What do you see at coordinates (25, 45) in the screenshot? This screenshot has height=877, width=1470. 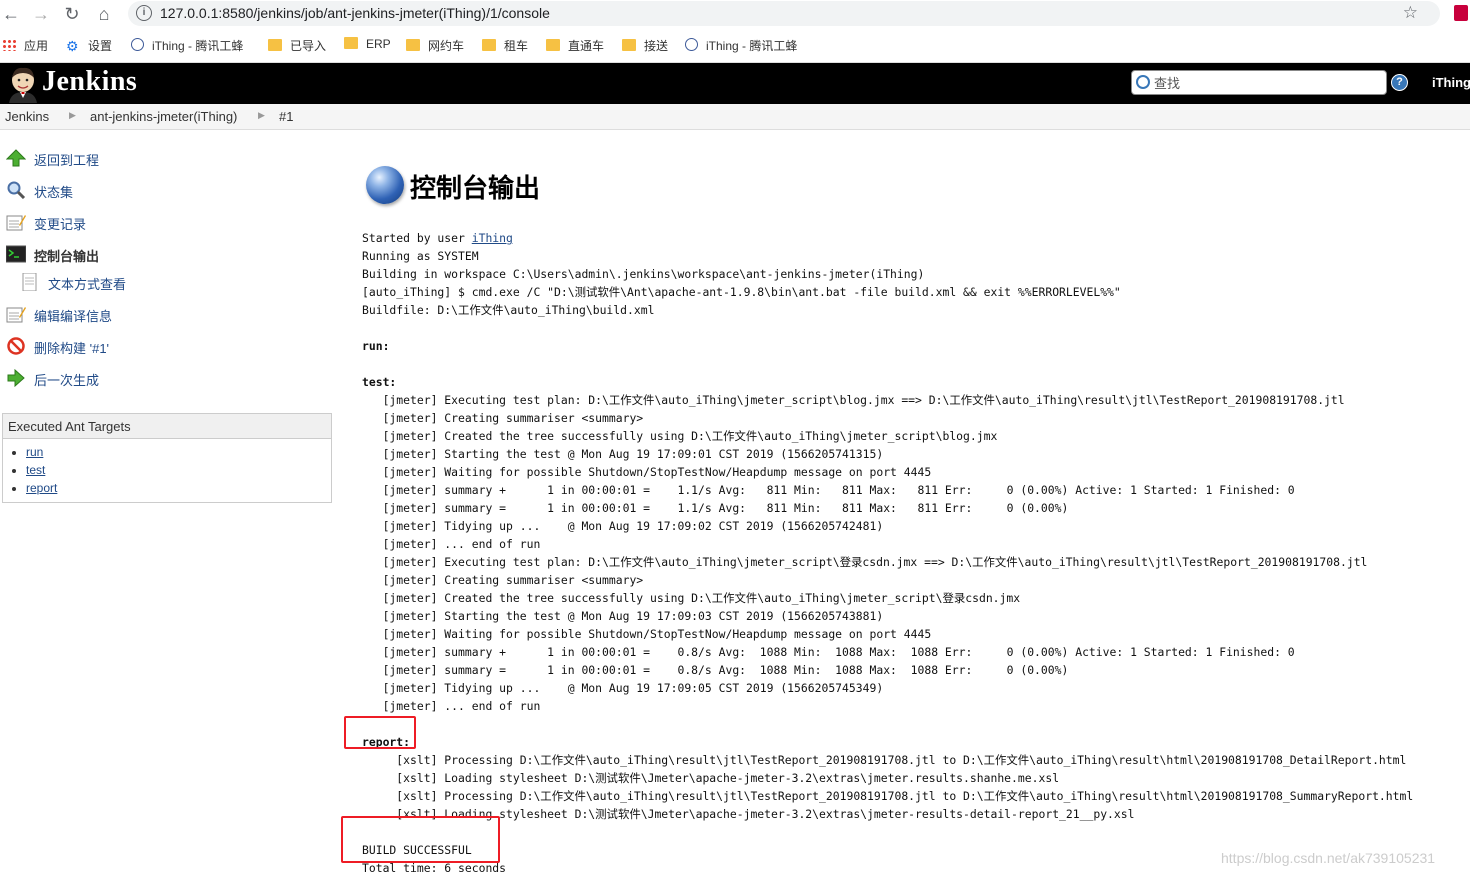 I see `bookmark-apps: 应用` at bounding box center [25, 45].